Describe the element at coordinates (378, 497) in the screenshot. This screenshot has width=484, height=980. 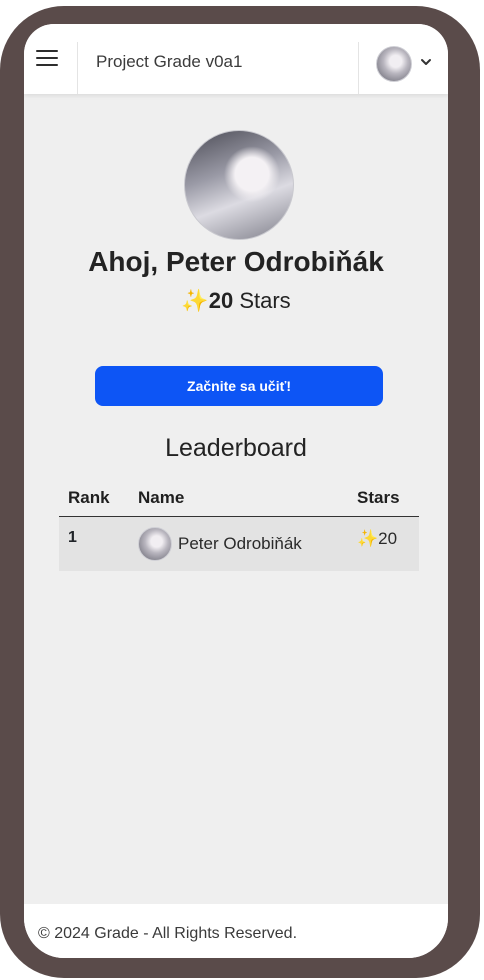
I see `column-header-stars: Stars` at that location.